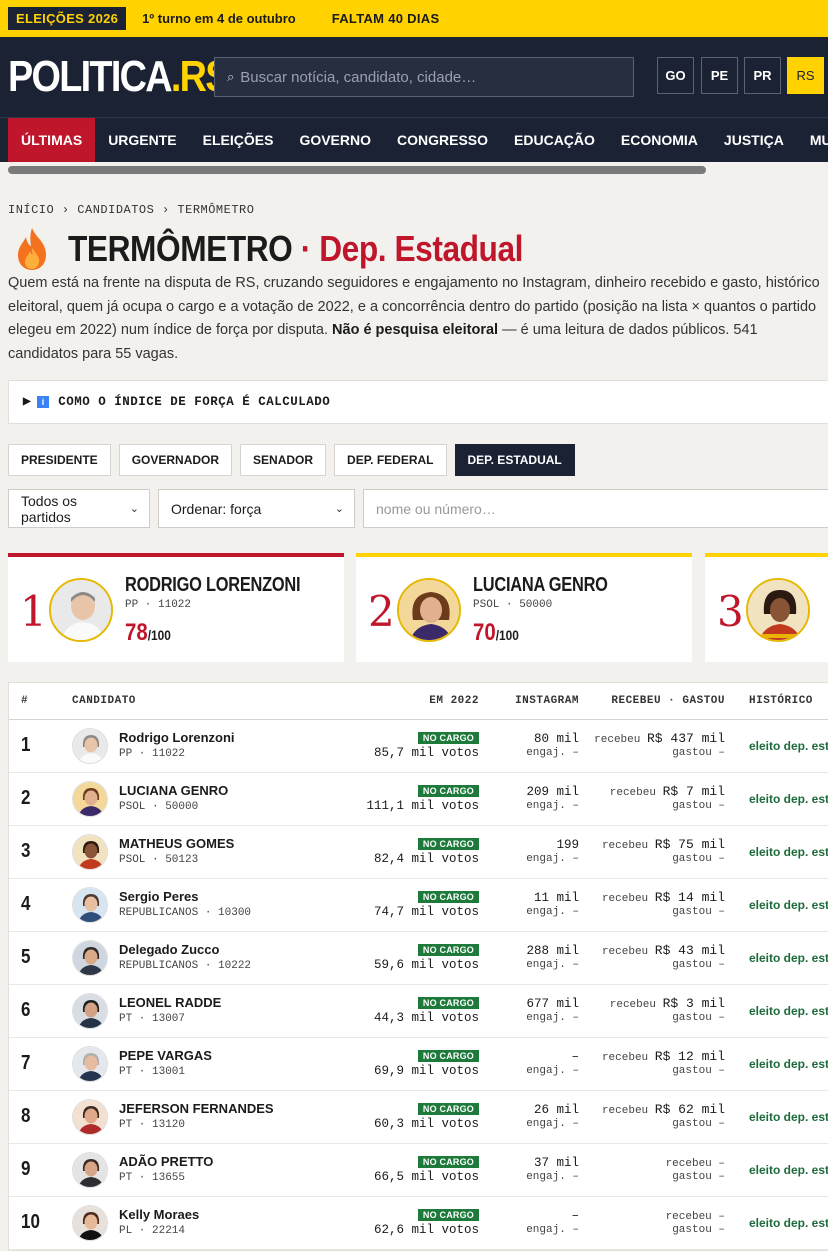  I want to click on state-button-rs: RS, so click(805, 75).